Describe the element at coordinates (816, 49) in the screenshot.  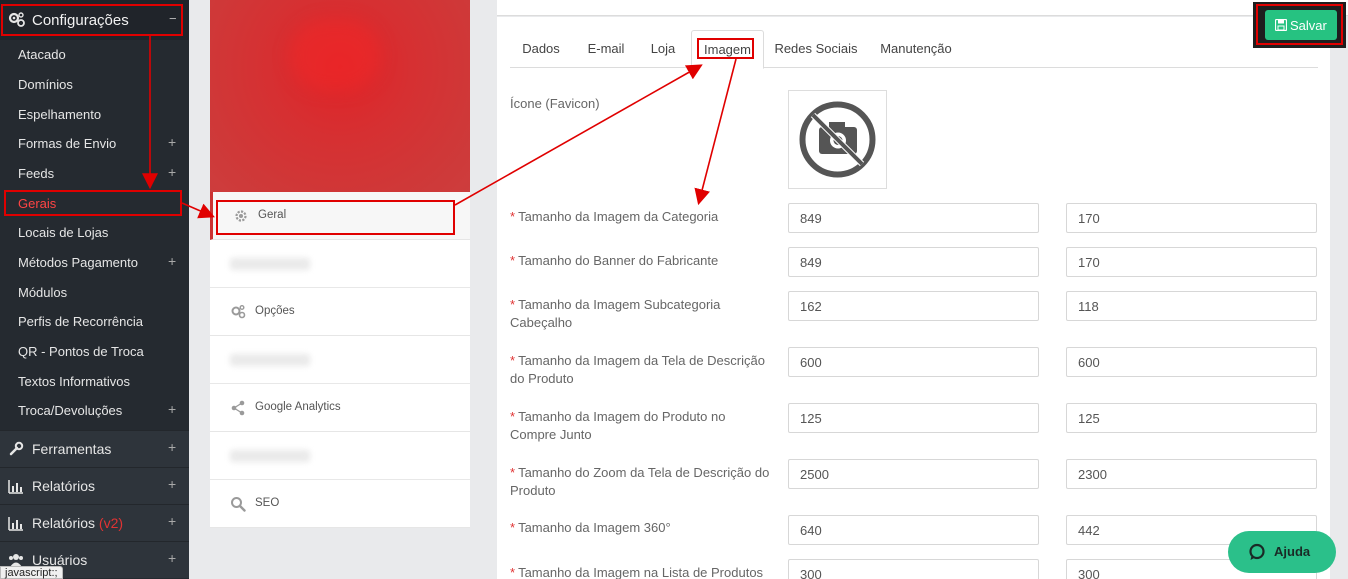
I see `tab-redes-sociais: Redes Sociais` at that location.